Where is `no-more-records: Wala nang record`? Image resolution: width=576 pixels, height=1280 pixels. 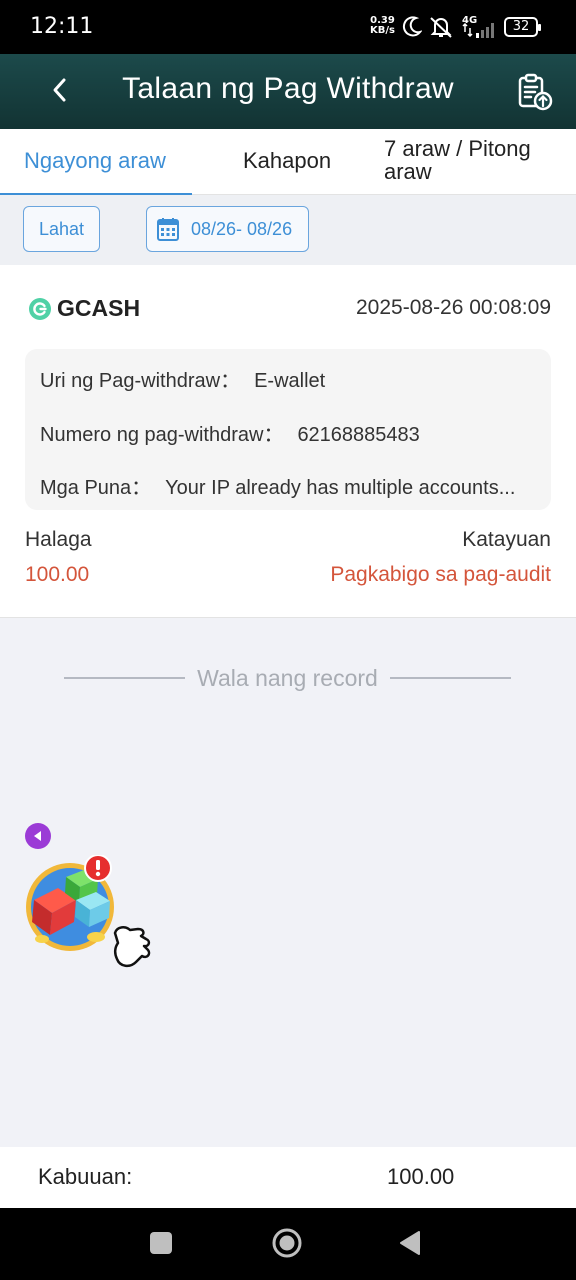 no-more-records: Wala nang record is located at coordinates (287, 678).